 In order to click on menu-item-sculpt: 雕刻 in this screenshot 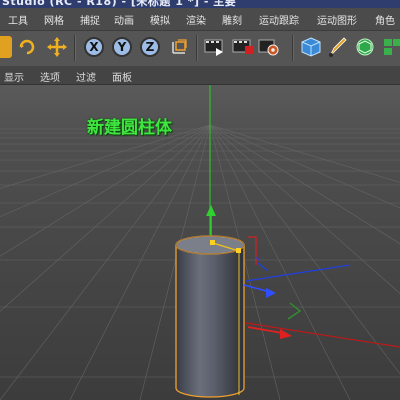, I will do `click(232, 19)`.